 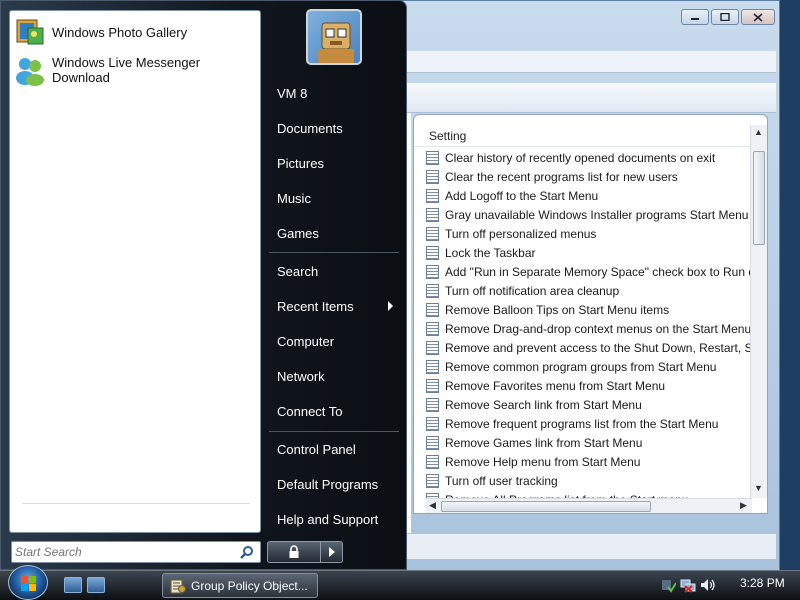 I want to click on list-item: Remove Search link from Start Menu, so click(x=589, y=404).